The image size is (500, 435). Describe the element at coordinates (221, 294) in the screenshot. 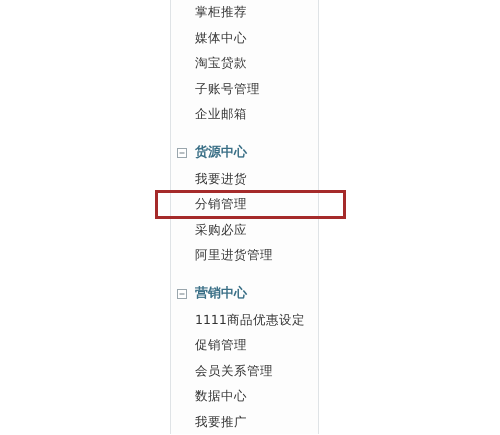

I see `section-title: 营销中心` at that location.